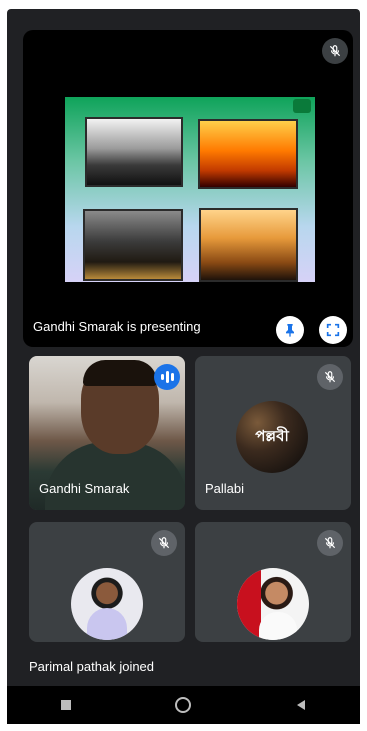 Image resolution: width=367 pixels, height=731 pixels. I want to click on participant-tile: Gandhi Smarak, so click(107, 433).